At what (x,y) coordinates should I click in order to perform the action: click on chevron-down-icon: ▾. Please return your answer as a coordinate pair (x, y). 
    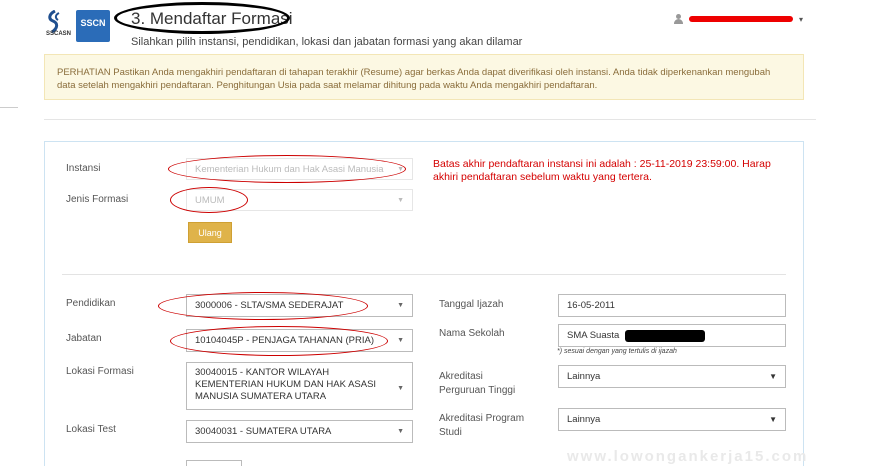
    Looking at the image, I should click on (801, 19).